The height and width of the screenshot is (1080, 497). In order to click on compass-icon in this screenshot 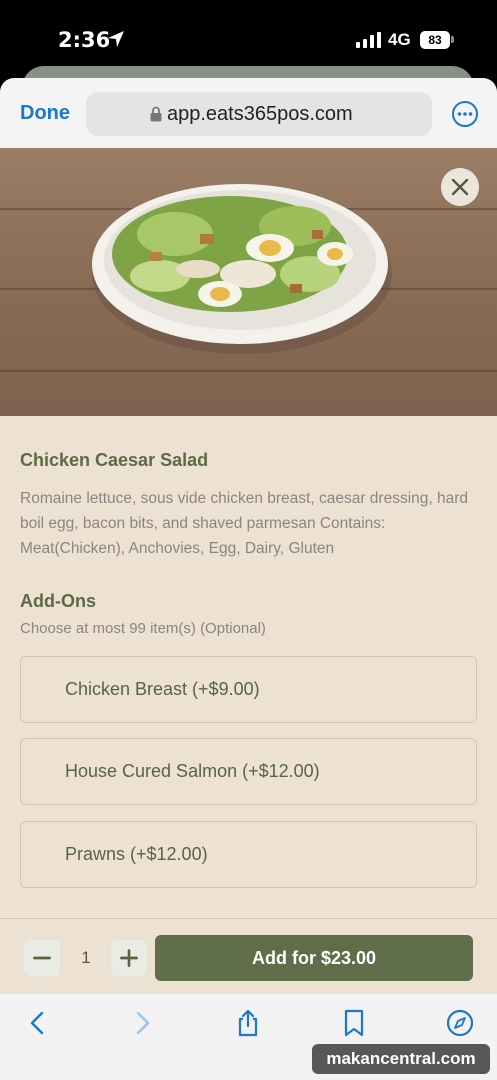, I will do `click(460, 1023)`.